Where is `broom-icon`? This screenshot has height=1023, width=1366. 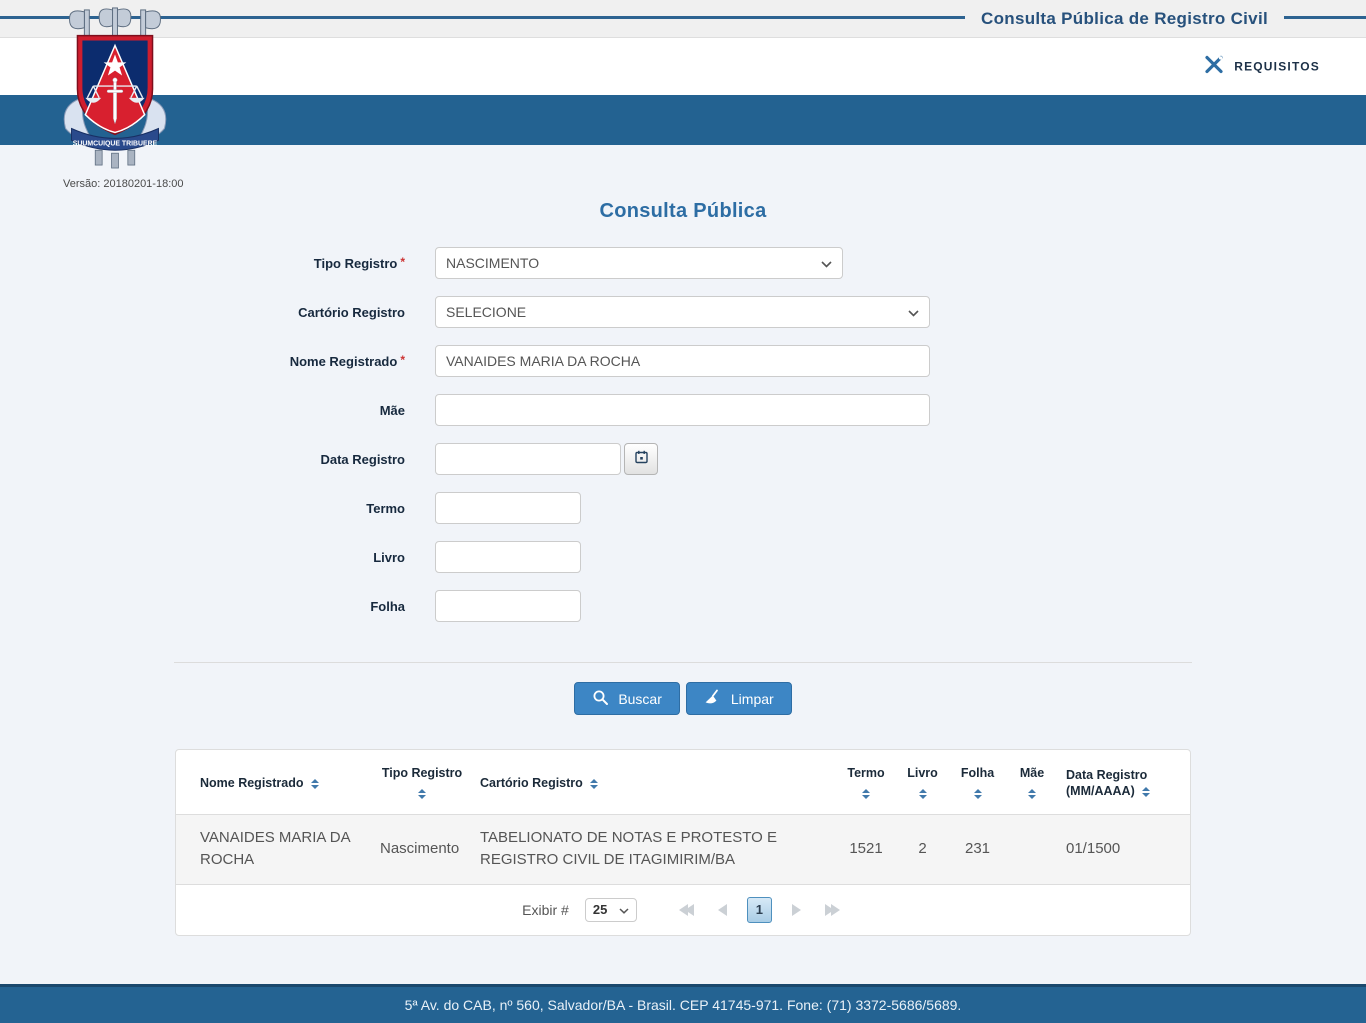 broom-icon is located at coordinates (713, 699).